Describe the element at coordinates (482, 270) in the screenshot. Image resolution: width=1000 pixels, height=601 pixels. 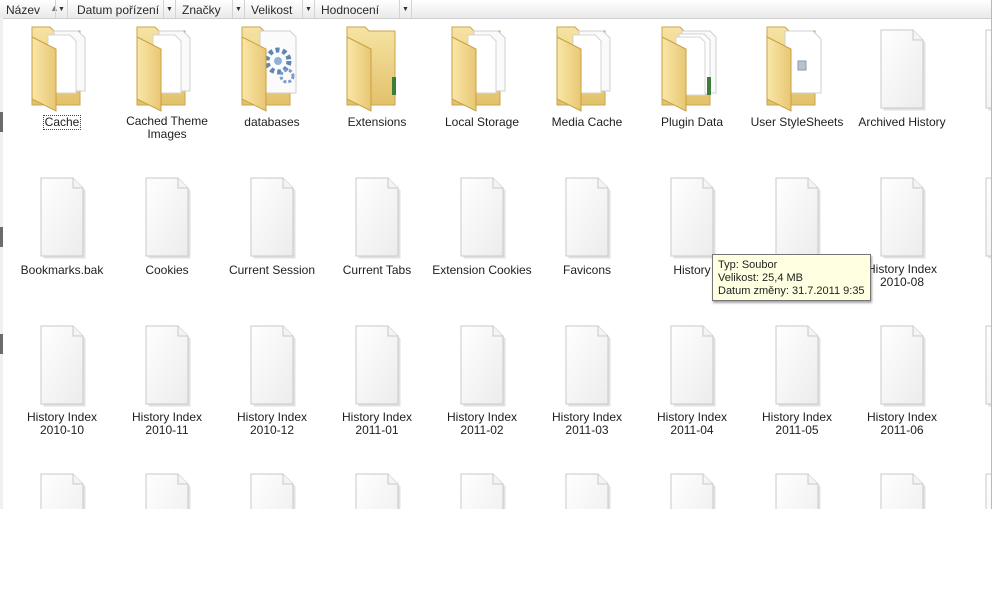
I see `item-label: Extension Cookies` at that location.